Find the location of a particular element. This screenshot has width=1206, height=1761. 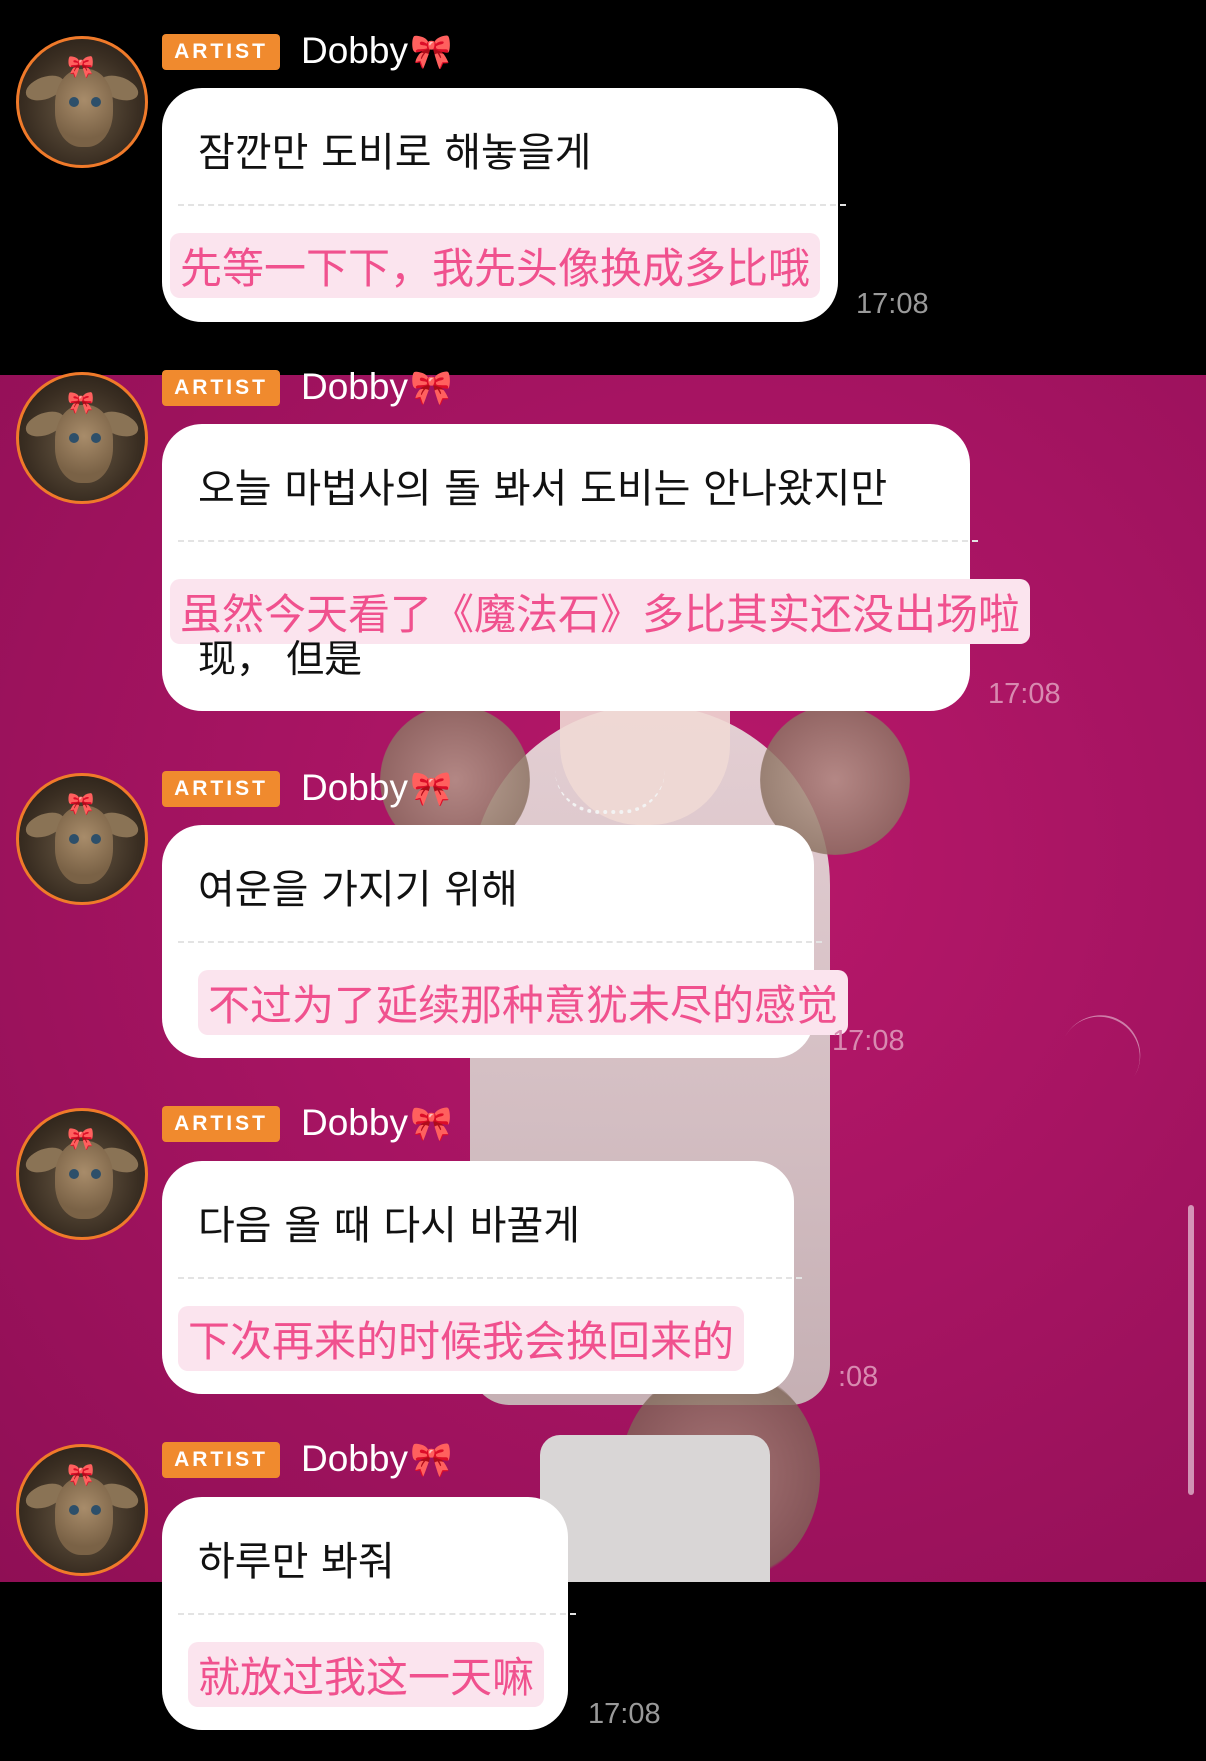

background-shirt-shape is located at coordinates (655, 1508).